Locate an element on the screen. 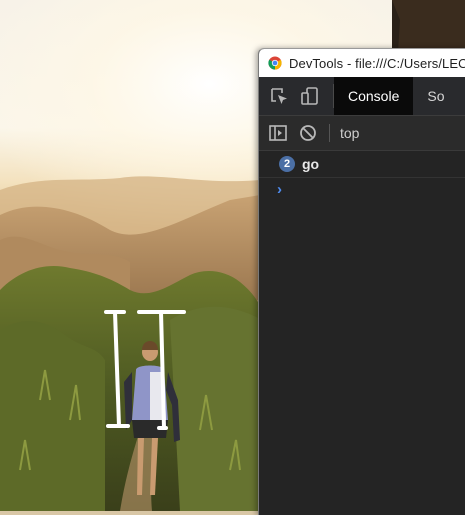 The image size is (465, 515). window-title: DevTools - file:///C:/Users/LEO/ is located at coordinates (377, 63).